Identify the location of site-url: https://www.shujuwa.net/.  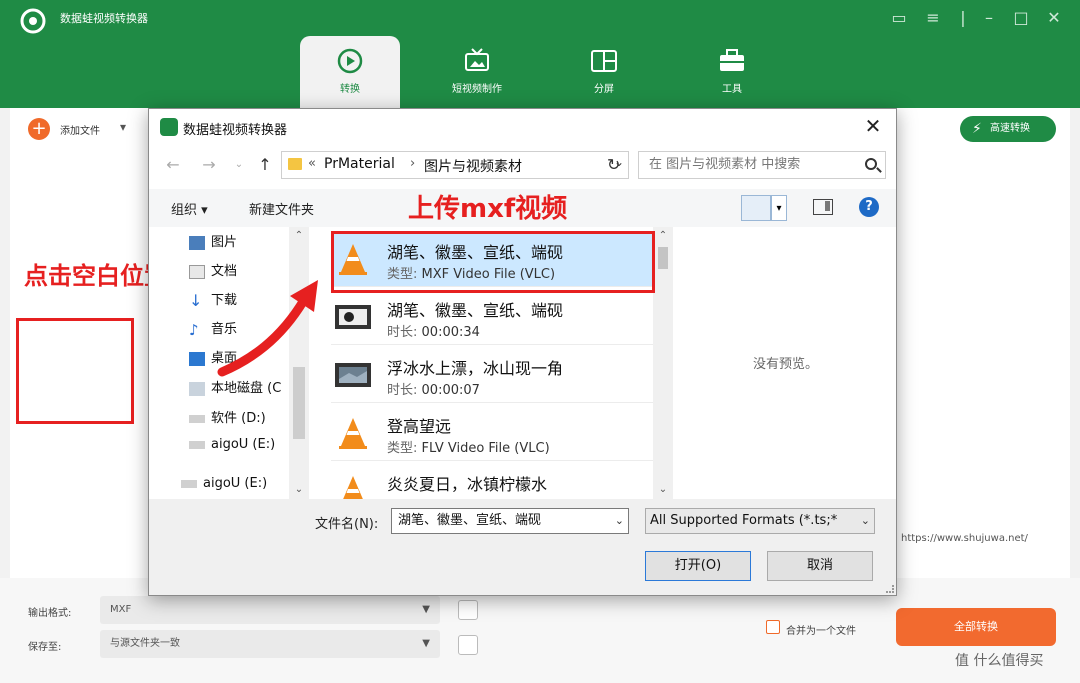
(964, 538).